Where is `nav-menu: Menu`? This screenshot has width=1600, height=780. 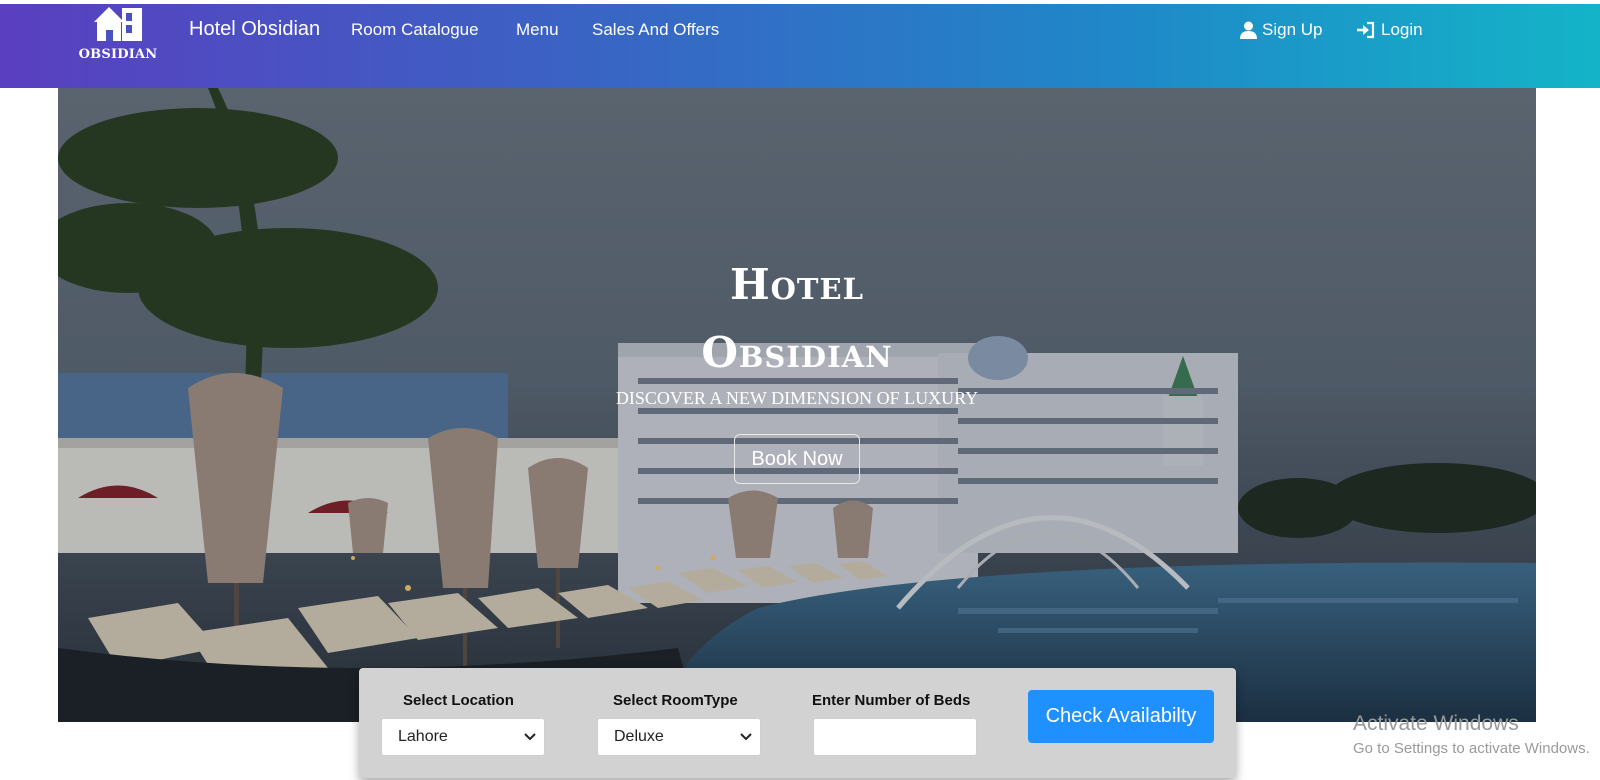 nav-menu: Menu is located at coordinates (537, 30).